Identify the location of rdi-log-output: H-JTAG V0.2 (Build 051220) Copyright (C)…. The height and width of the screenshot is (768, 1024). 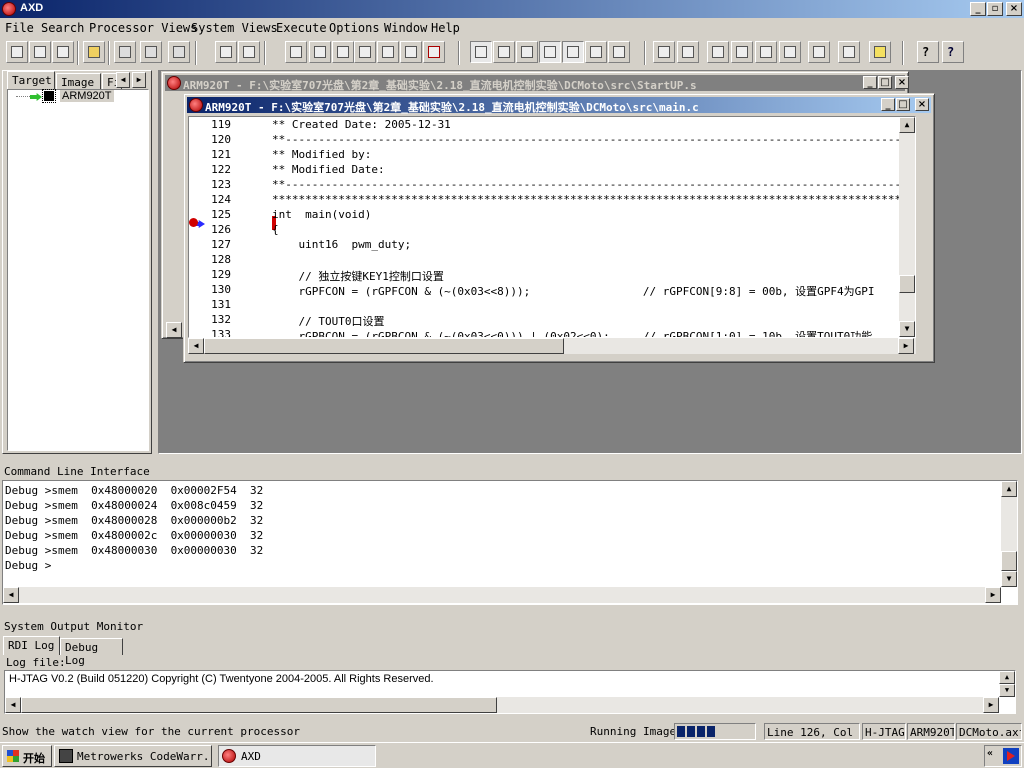
(510, 692).